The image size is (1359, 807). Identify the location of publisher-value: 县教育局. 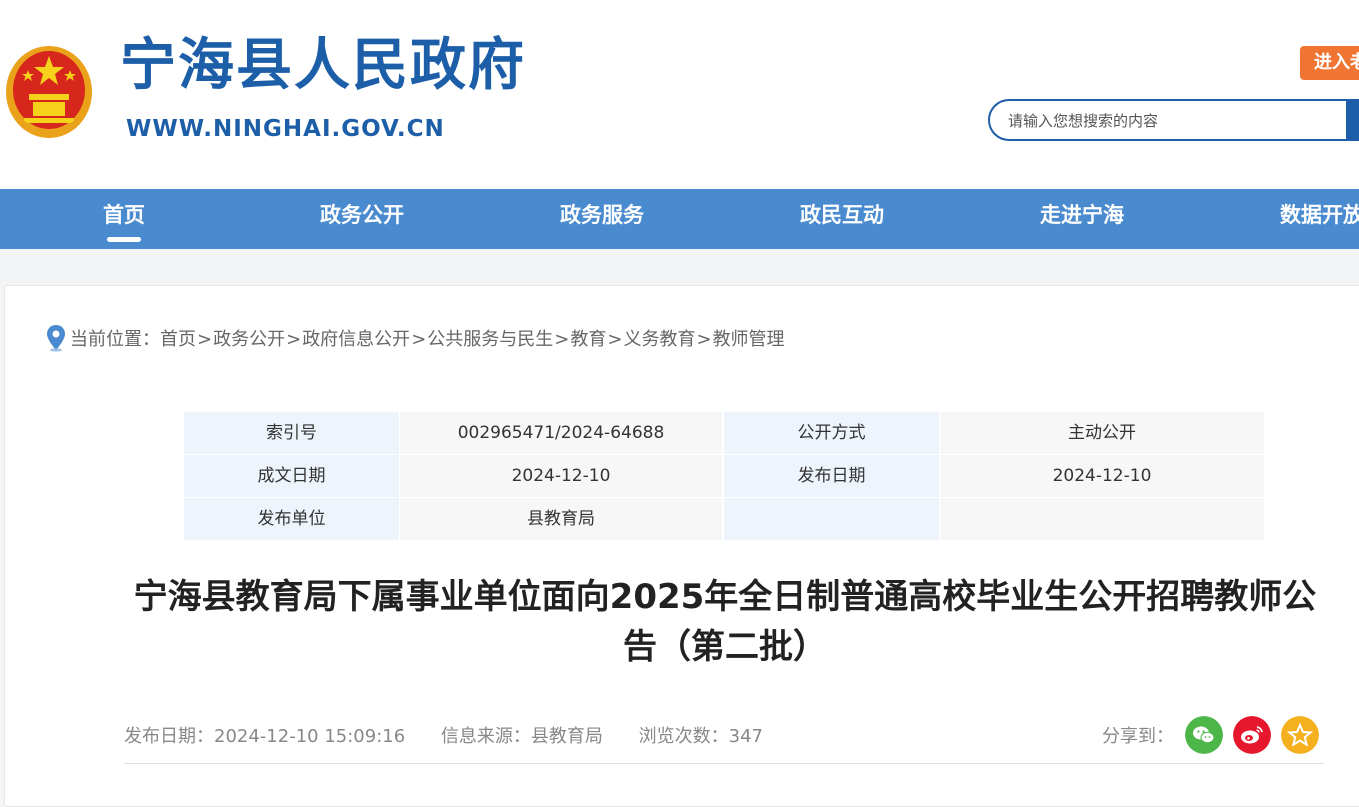
(561, 519).